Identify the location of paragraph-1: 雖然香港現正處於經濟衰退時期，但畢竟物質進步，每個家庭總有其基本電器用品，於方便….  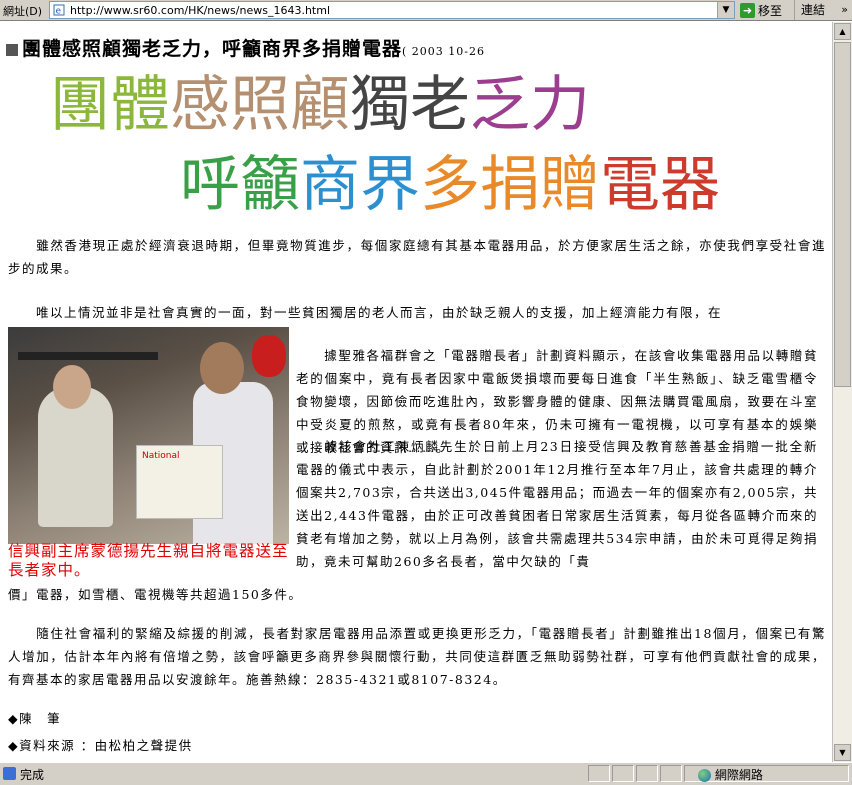
(417, 257).